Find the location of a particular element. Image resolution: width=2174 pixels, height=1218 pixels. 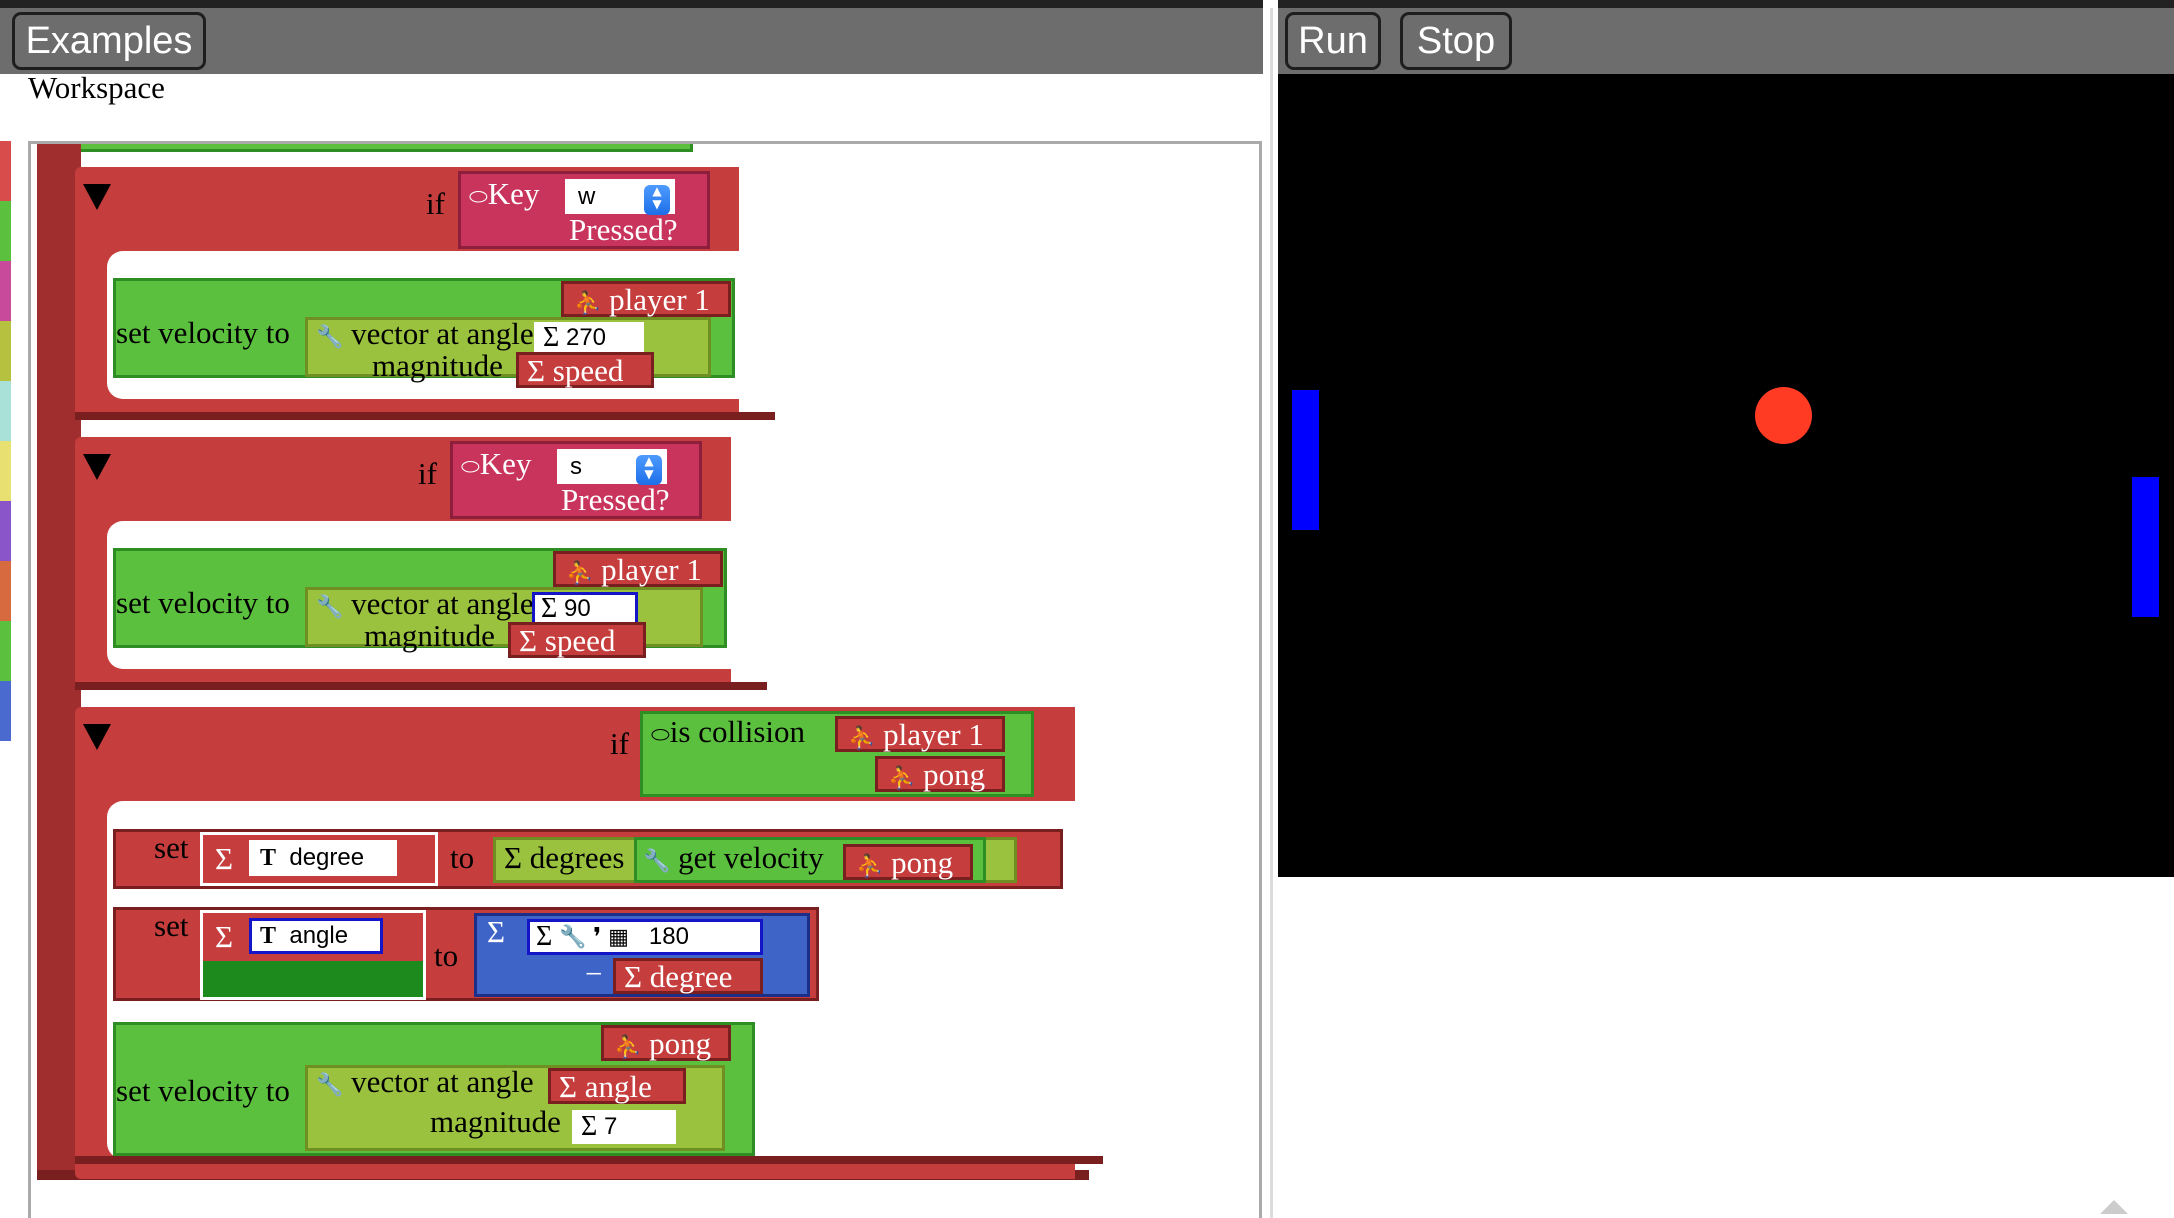

key-select-s: s ▲ ▼ is located at coordinates (612, 467).